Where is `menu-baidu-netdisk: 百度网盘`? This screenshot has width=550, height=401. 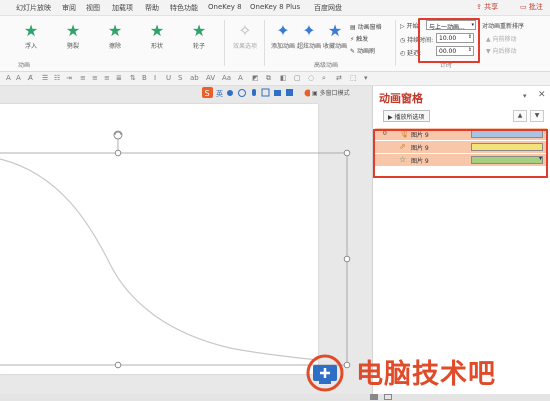 menu-baidu-netdisk: 百度网盘 is located at coordinates (328, 8).